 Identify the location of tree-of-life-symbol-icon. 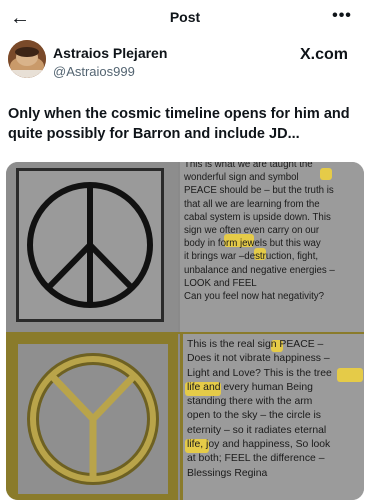
(93, 419).